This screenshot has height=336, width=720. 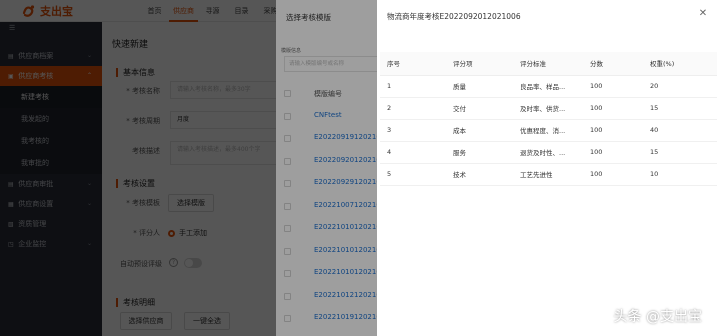 I want to click on column-header: 评分项, so click(x=479, y=64).